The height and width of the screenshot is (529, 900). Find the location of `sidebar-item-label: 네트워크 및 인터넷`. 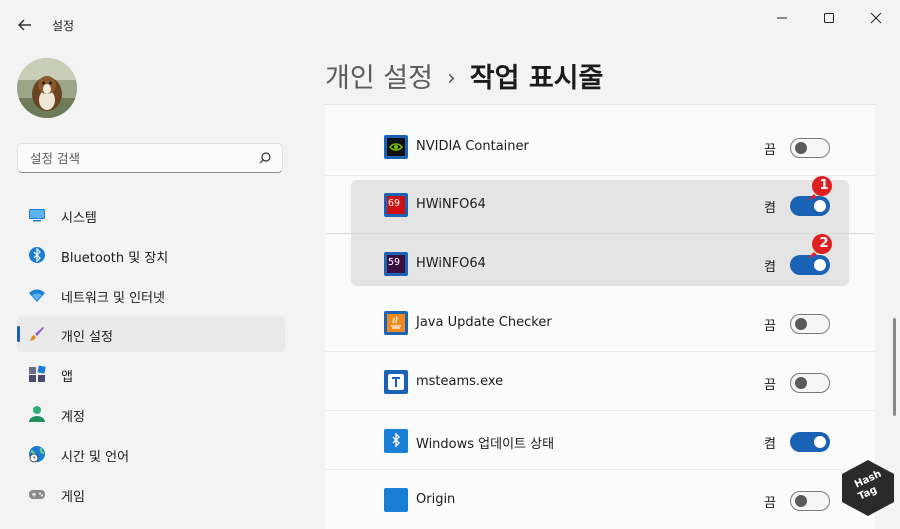

sidebar-item-label: 네트워크 및 인터넷 is located at coordinates (113, 298).